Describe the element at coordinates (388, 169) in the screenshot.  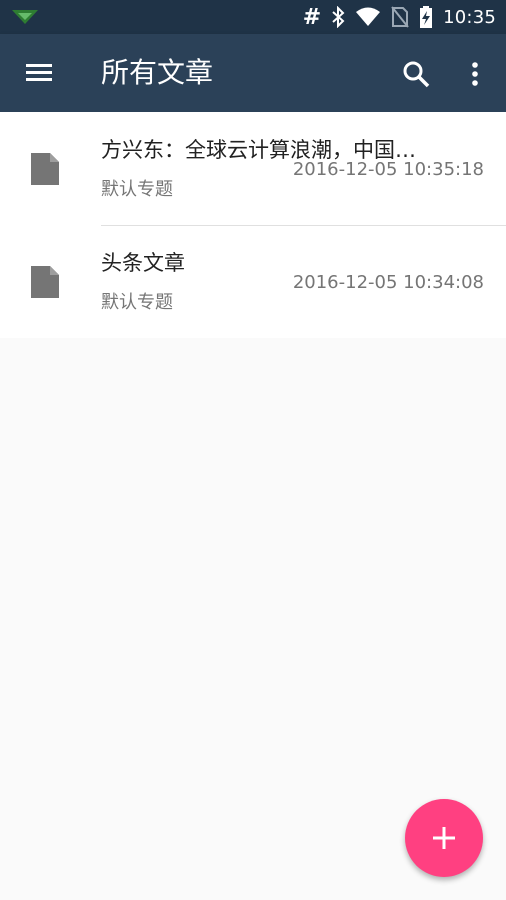
I see `article-date: 2016-12-05 10:35:18` at that location.